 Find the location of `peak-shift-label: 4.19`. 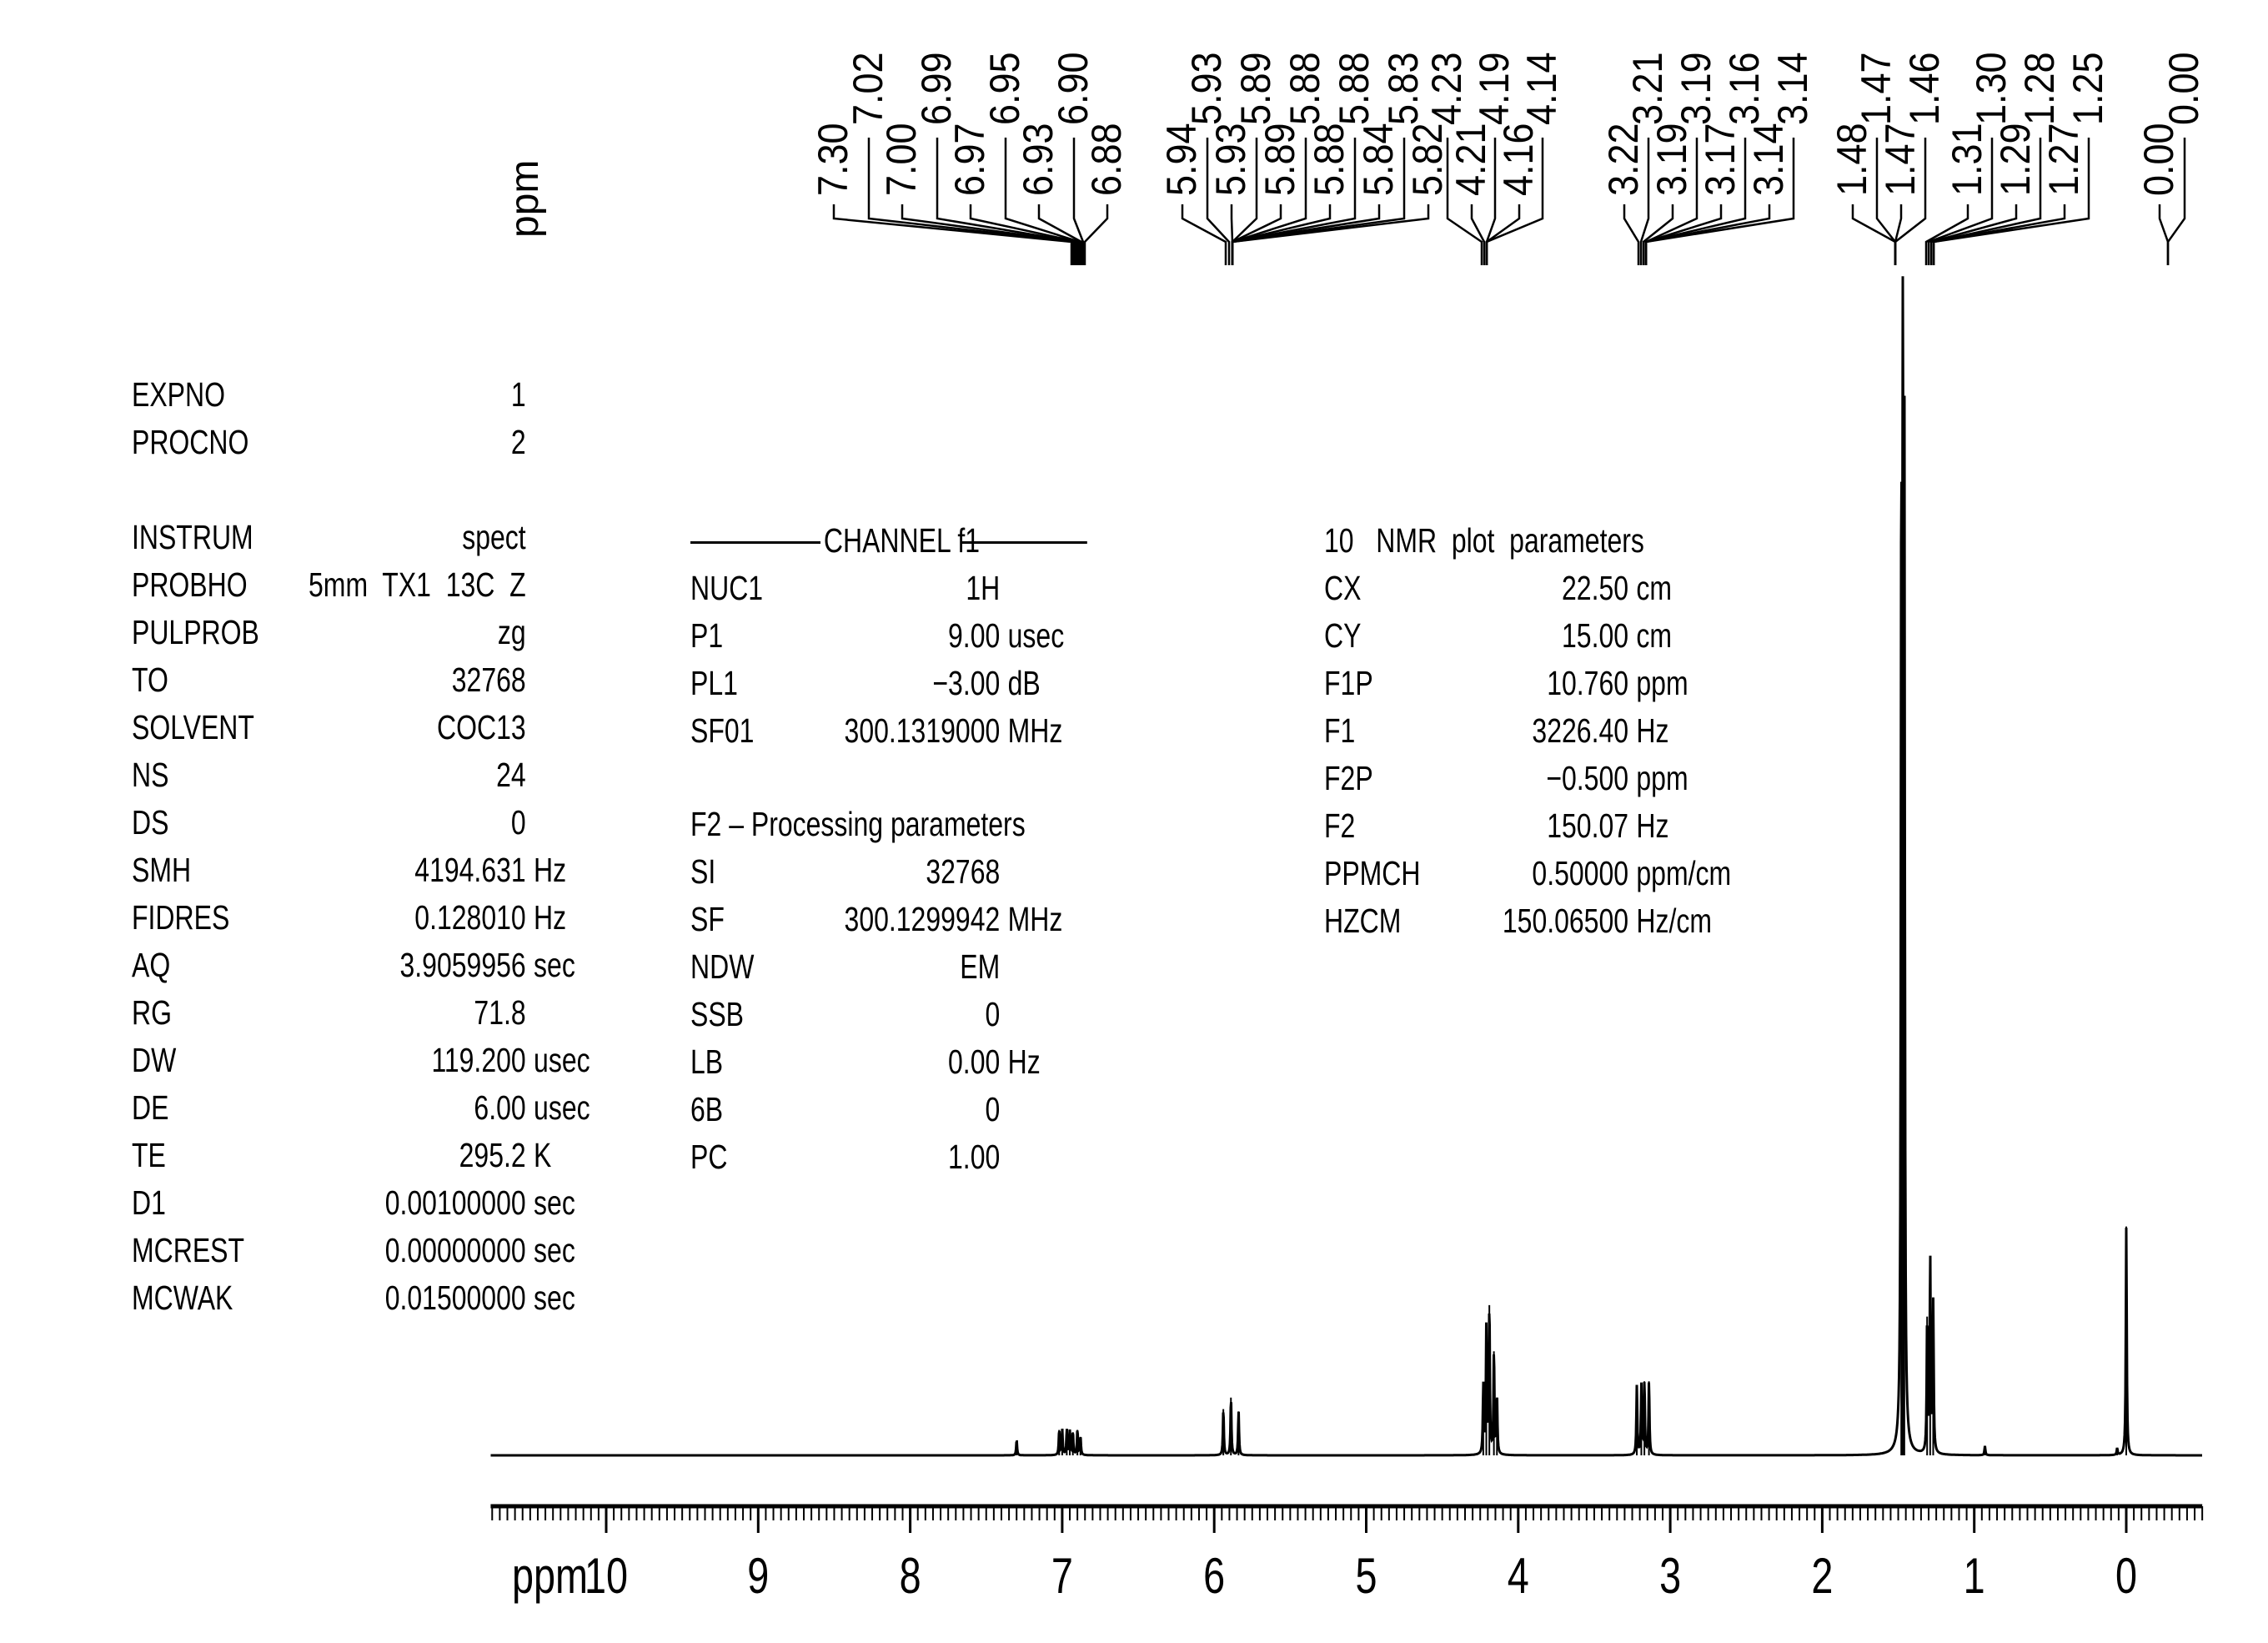

peak-shift-label: 4.19 is located at coordinates (1495, 89).